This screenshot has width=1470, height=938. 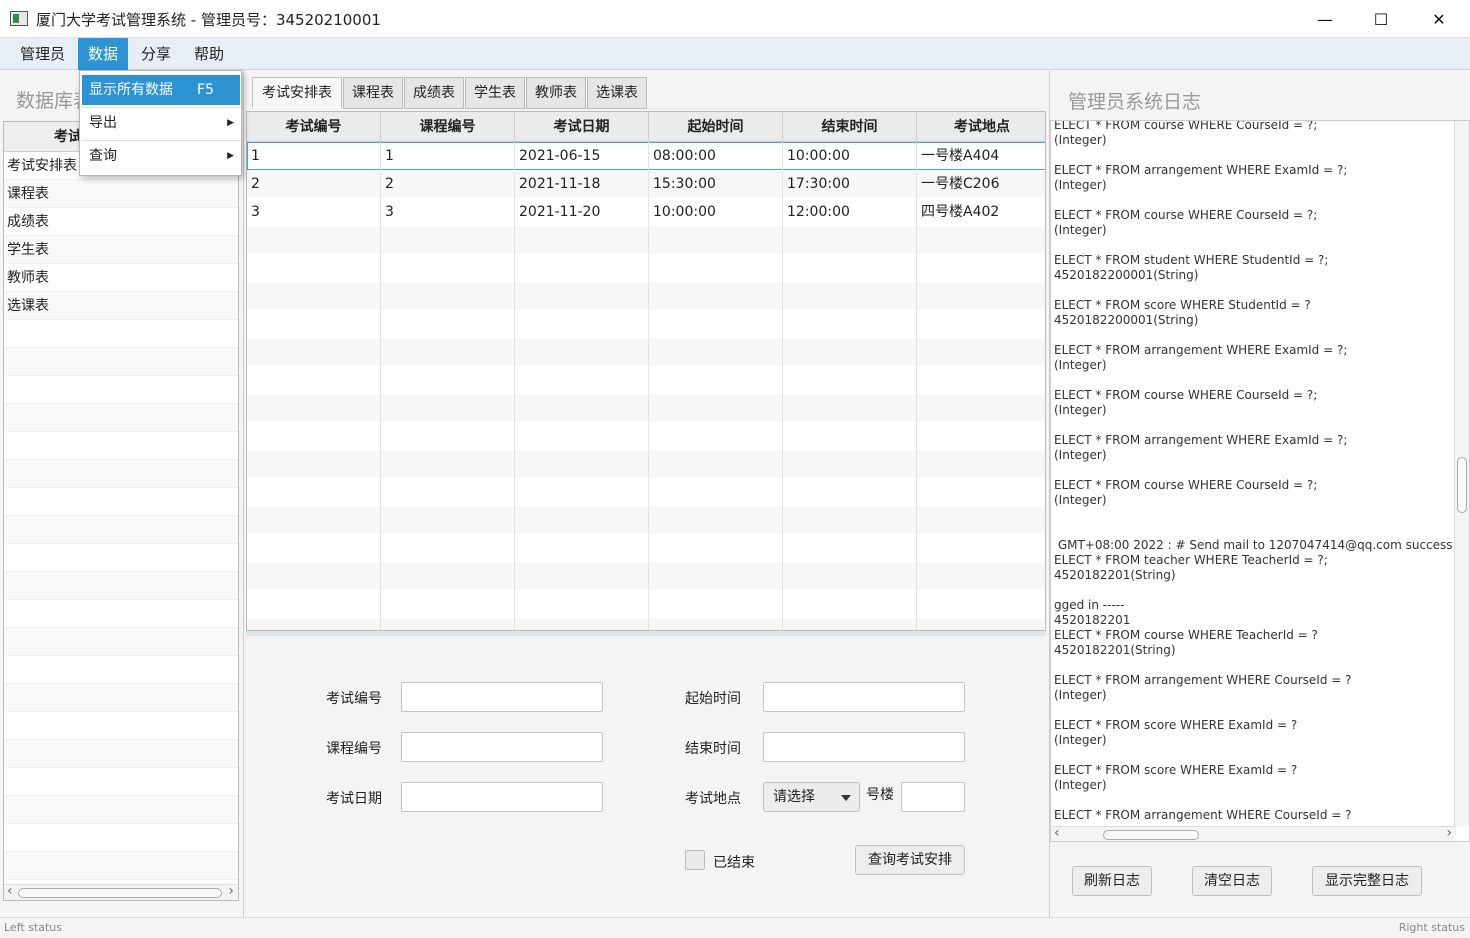 What do you see at coordinates (1367, 881) in the screenshot?
I see `show-full-log-button: 显示完整日志` at bounding box center [1367, 881].